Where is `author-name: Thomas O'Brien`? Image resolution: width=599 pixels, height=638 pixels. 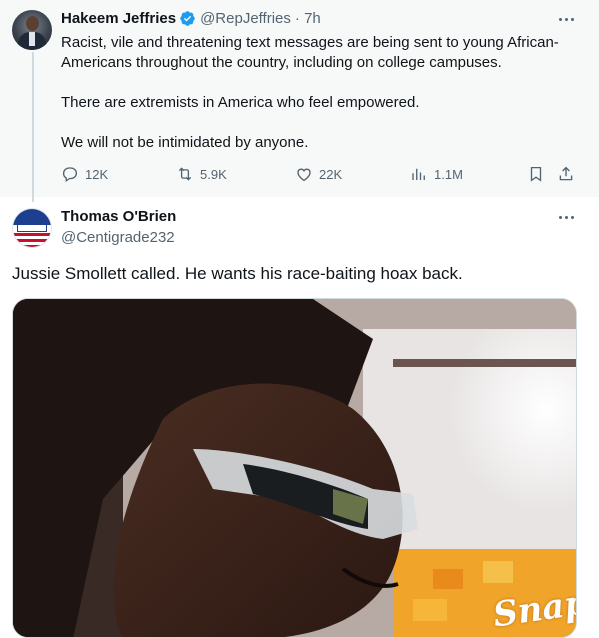 author-name: Thomas O'Brien is located at coordinates (118, 216).